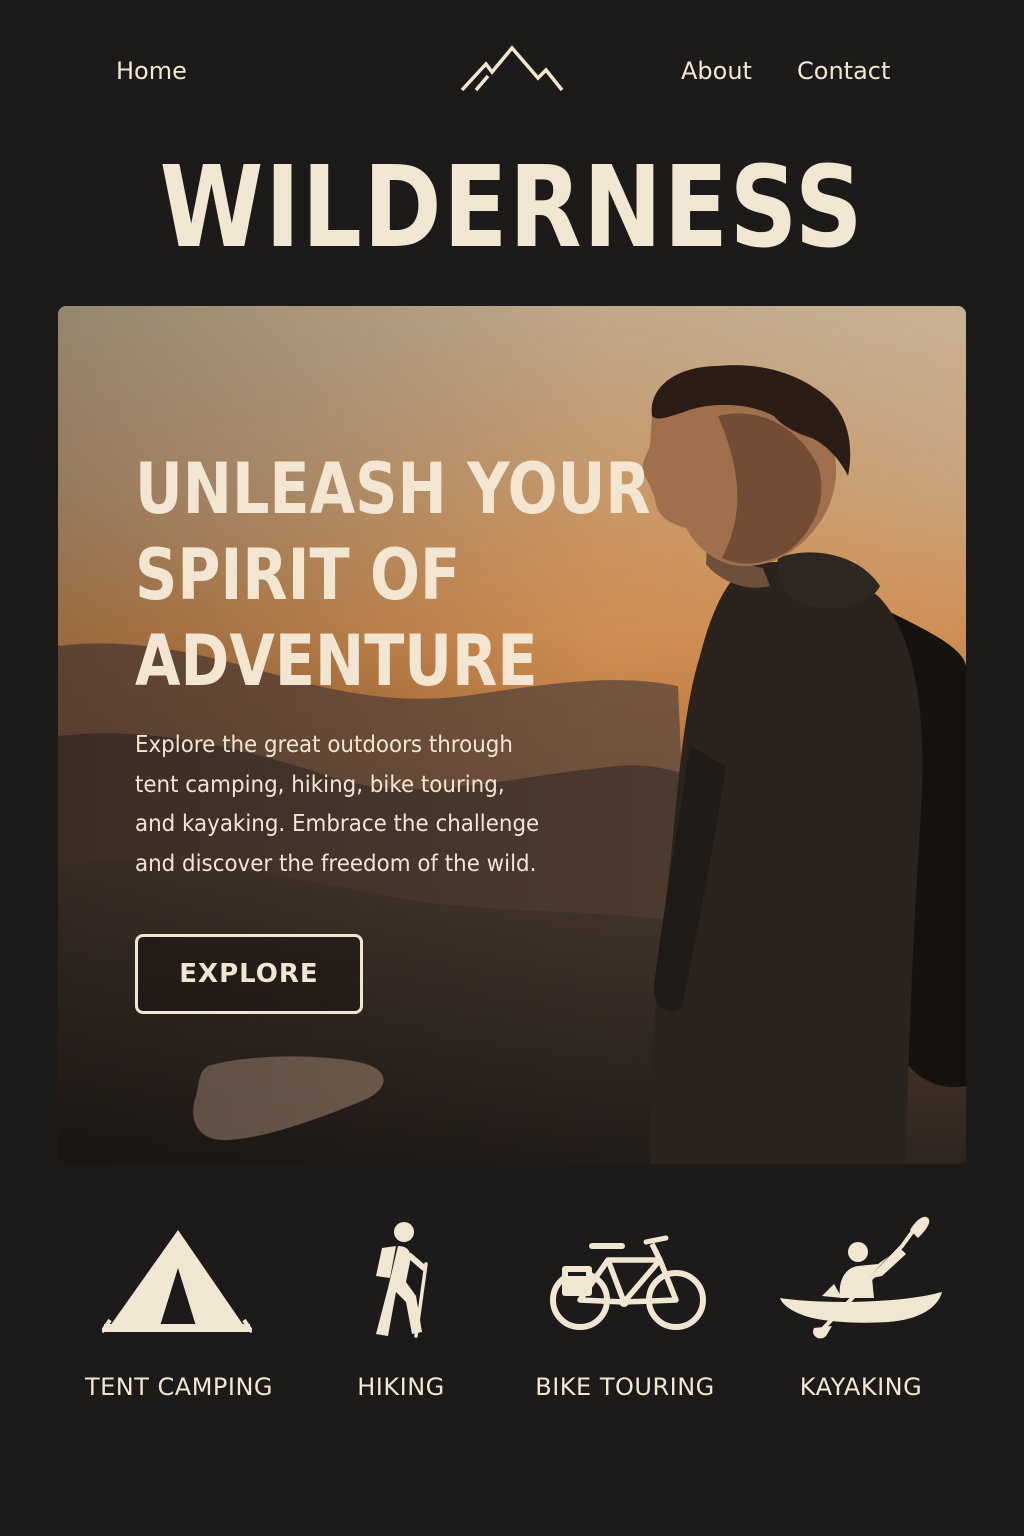 This screenshot has height=1536, width=1024. Describe the element at coordinates (861, 1277) in the screenshot. I see `kayaker-icon` at that location.